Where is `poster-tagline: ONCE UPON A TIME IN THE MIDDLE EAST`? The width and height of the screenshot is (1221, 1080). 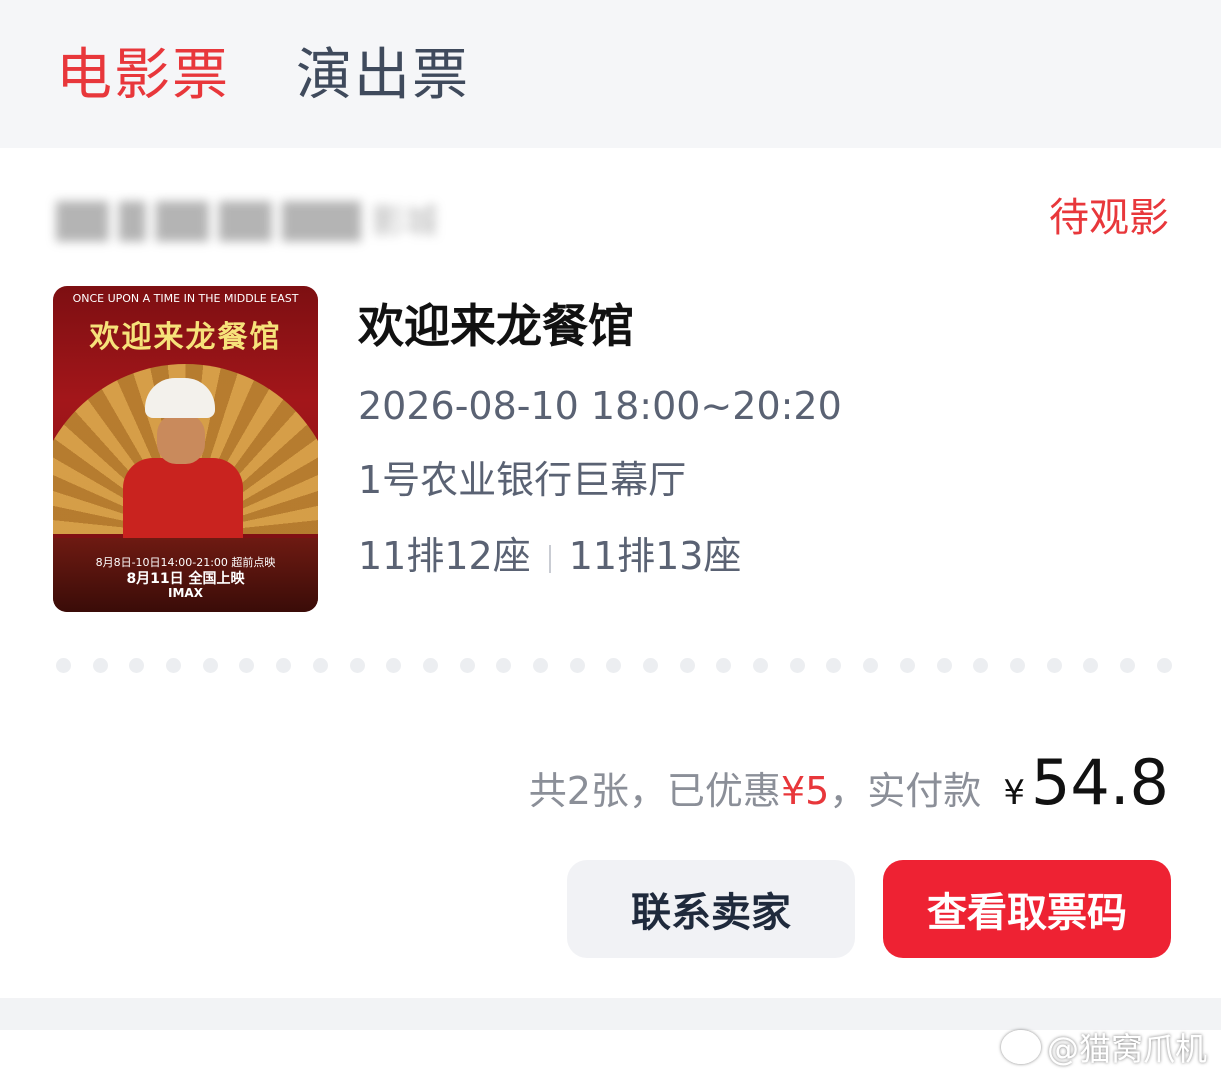
poster-tagline: ONCE UPON A TIME IN THE MIDDLE EAST is located at coordinates (185, 298).